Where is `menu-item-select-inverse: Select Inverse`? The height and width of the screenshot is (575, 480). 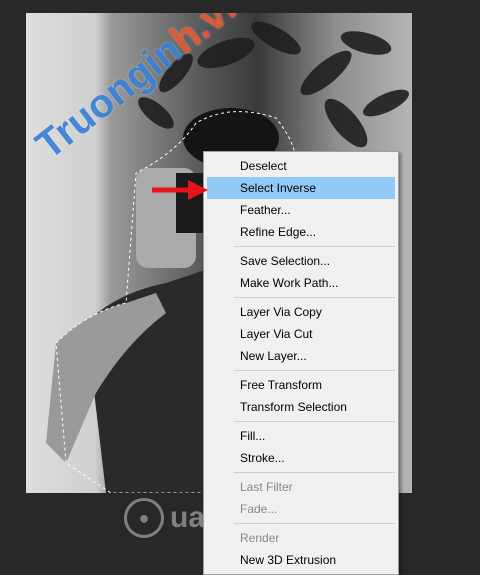
menu-item-select-inverse: Select Inverse is located at coordinates (301, 188).